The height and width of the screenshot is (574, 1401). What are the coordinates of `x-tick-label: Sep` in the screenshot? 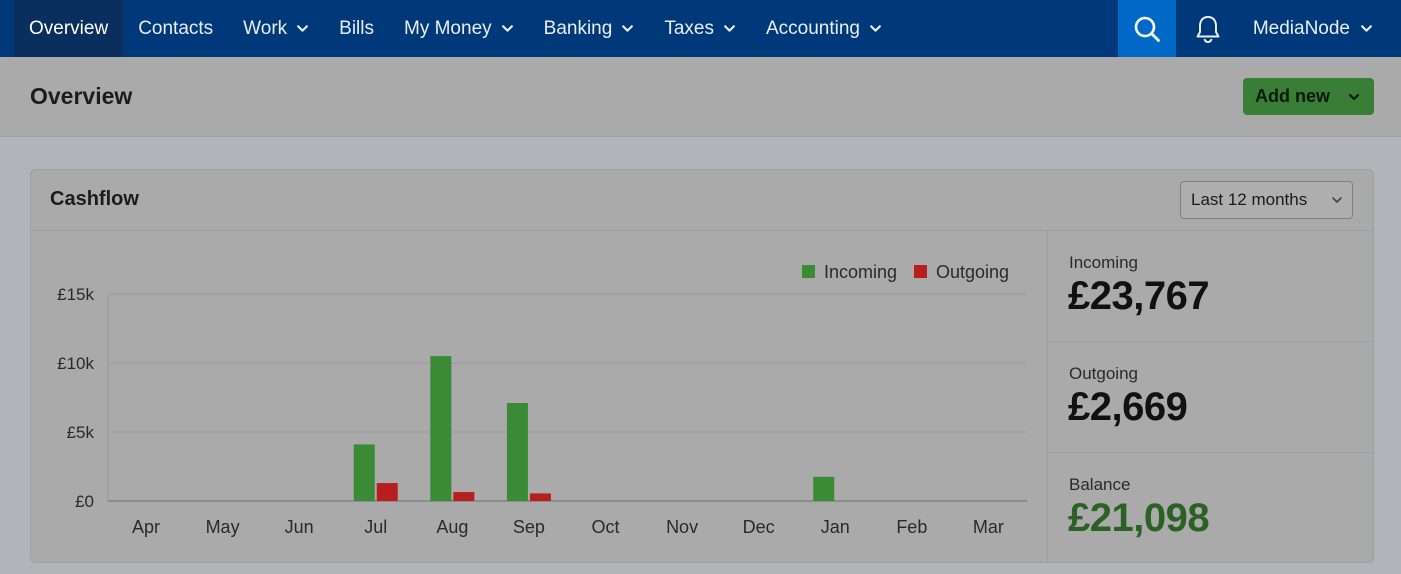 It's located at (529, 527).